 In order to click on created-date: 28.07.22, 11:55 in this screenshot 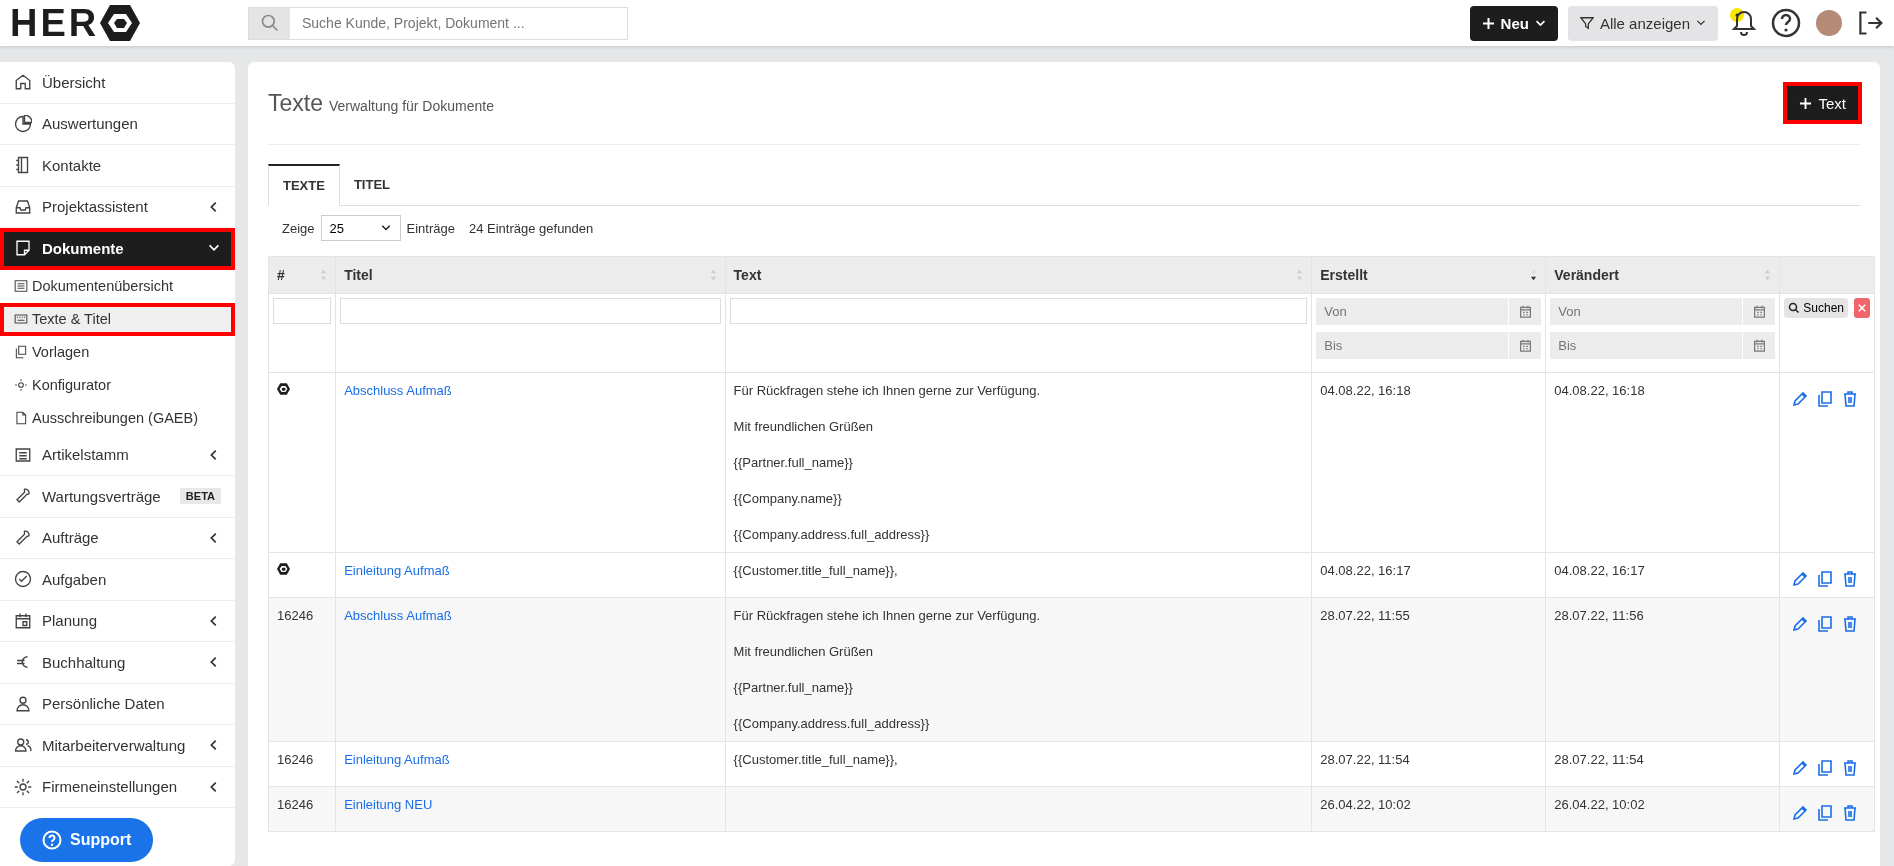, I will do `click(1365, 615)`.